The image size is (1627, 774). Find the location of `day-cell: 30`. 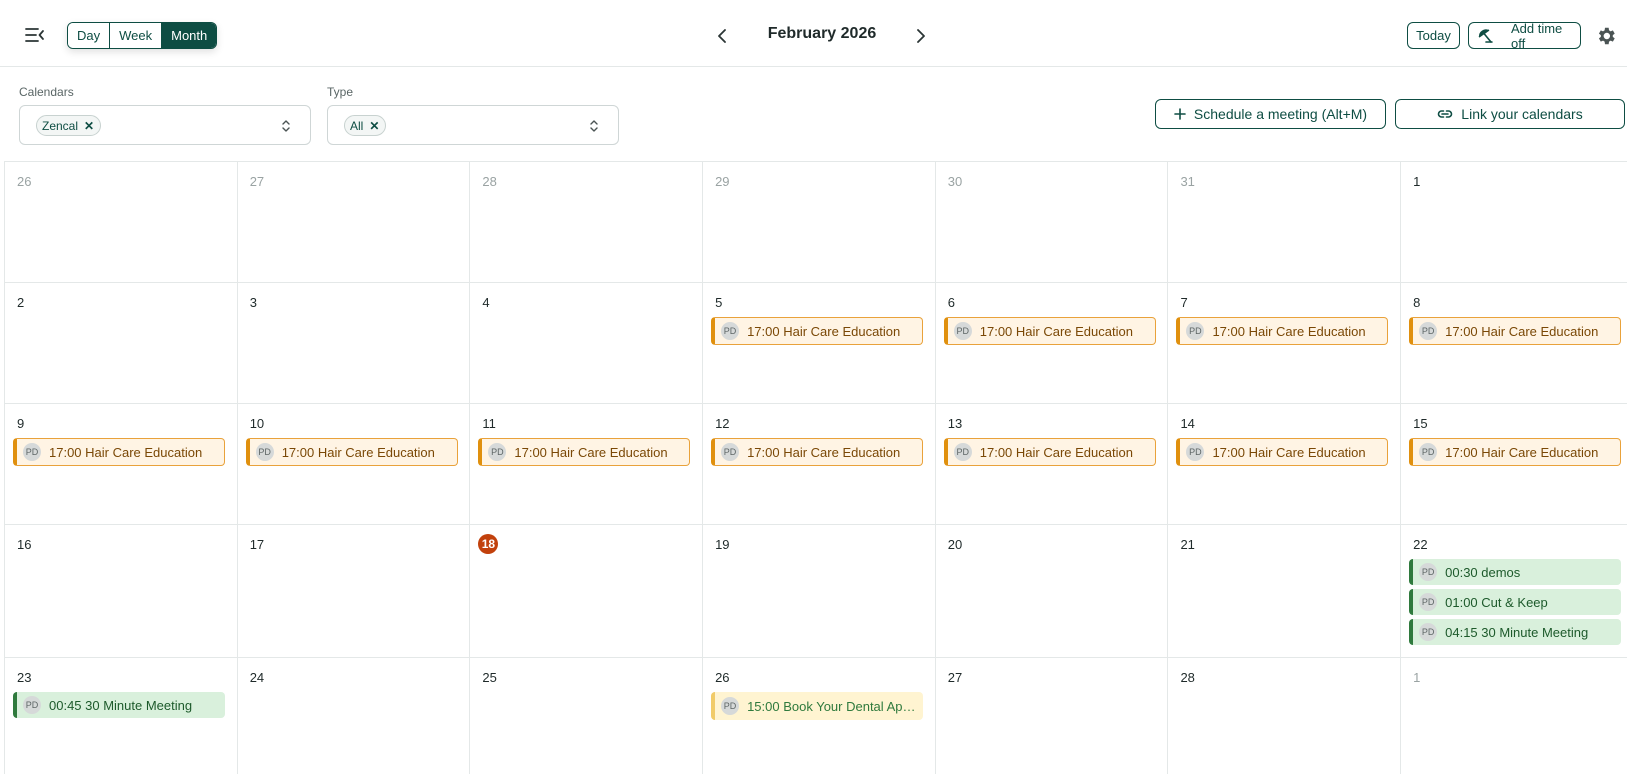

day-cell: 30 is located at coordinates (1052, 222).